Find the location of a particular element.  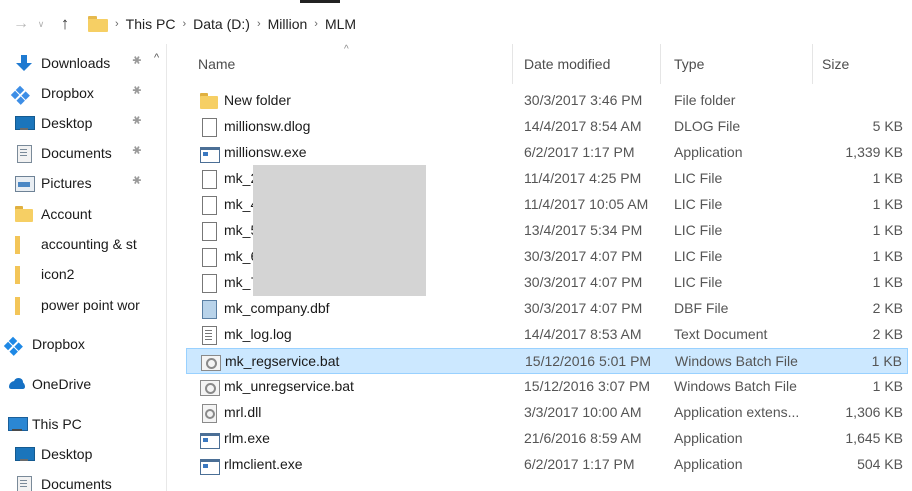

nav-item-thispc-documents: Documents is located at coordinates (83, 481).